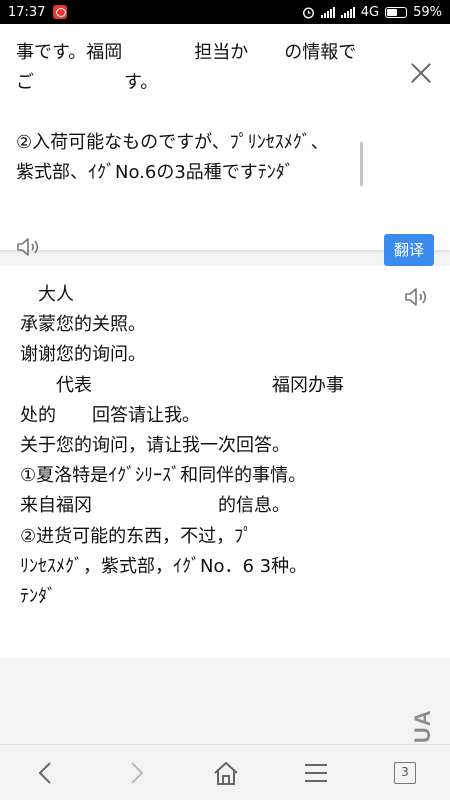  I want to click on battery-percent: 59%, so click(427, 12).